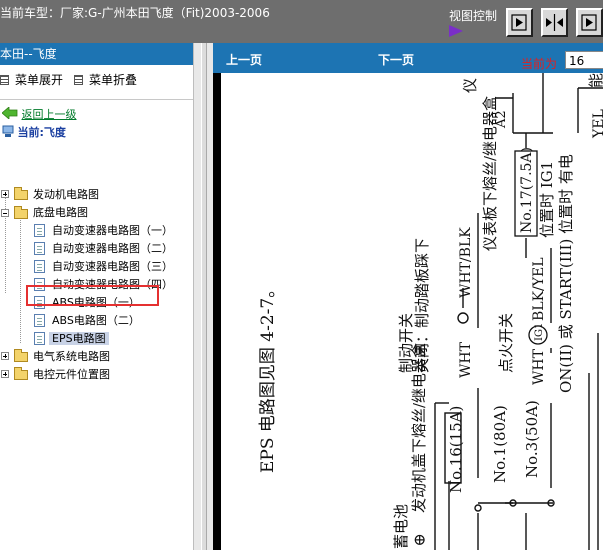 The width and height of the screenshot is (603, 550). What do you see at coordinates (135, 13) in the screenshot?
I see `car-model-title: 当前车型：厂家:G-广州本田飞度（Fit)2003-2006` at bounding box center [135, 13].